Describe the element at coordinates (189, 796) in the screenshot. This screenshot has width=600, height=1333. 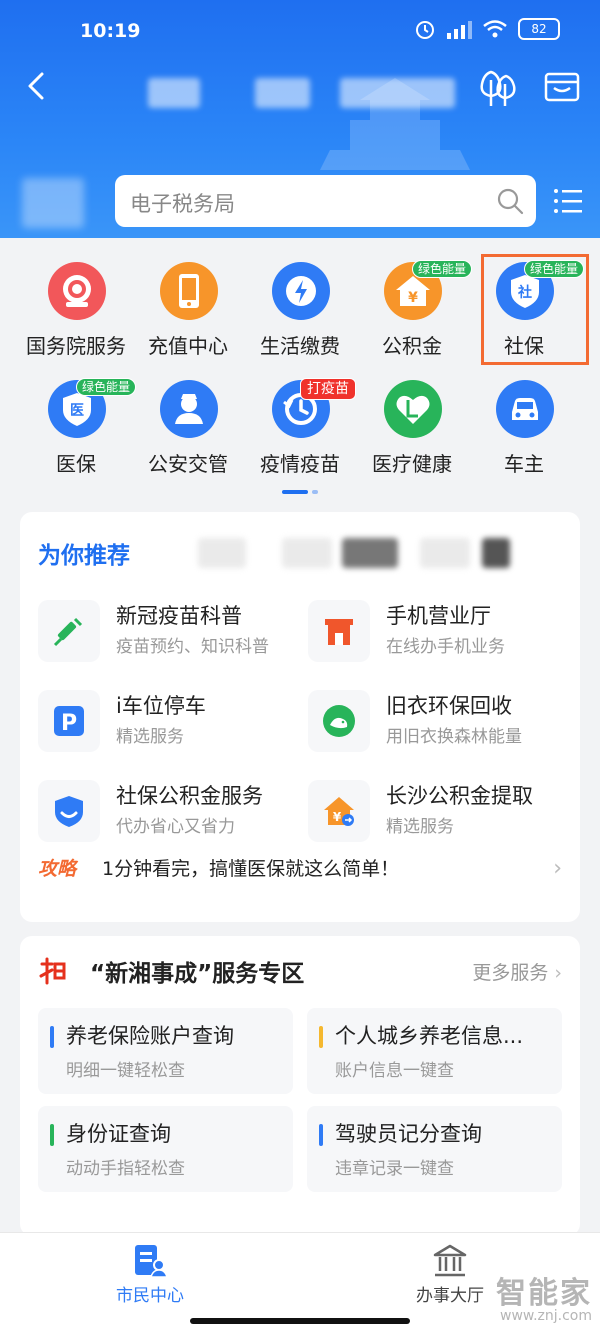
I see `rec-name: 社保公积金服务` at that location.